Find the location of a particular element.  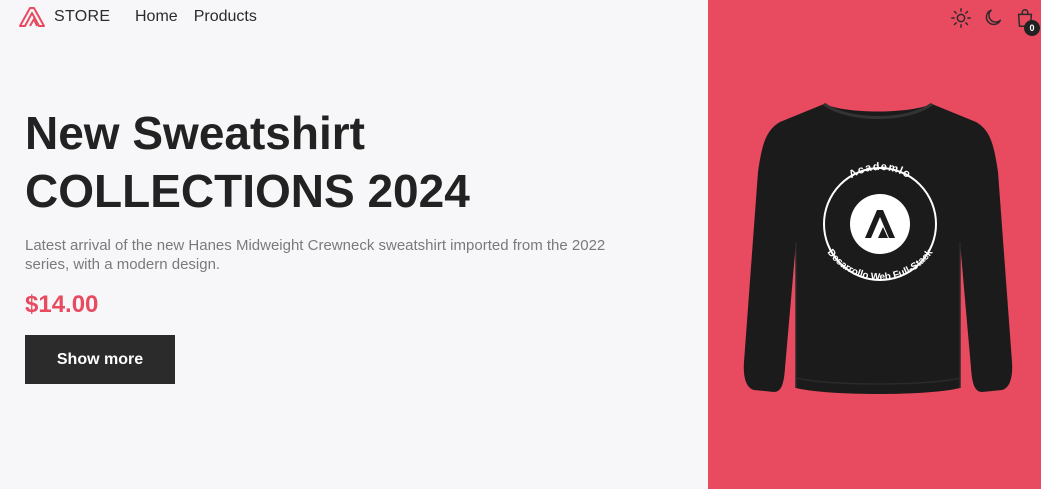

hero-title: New Sweatshirt COLLECTIONS 2024 is located at coordinates (325, 162).